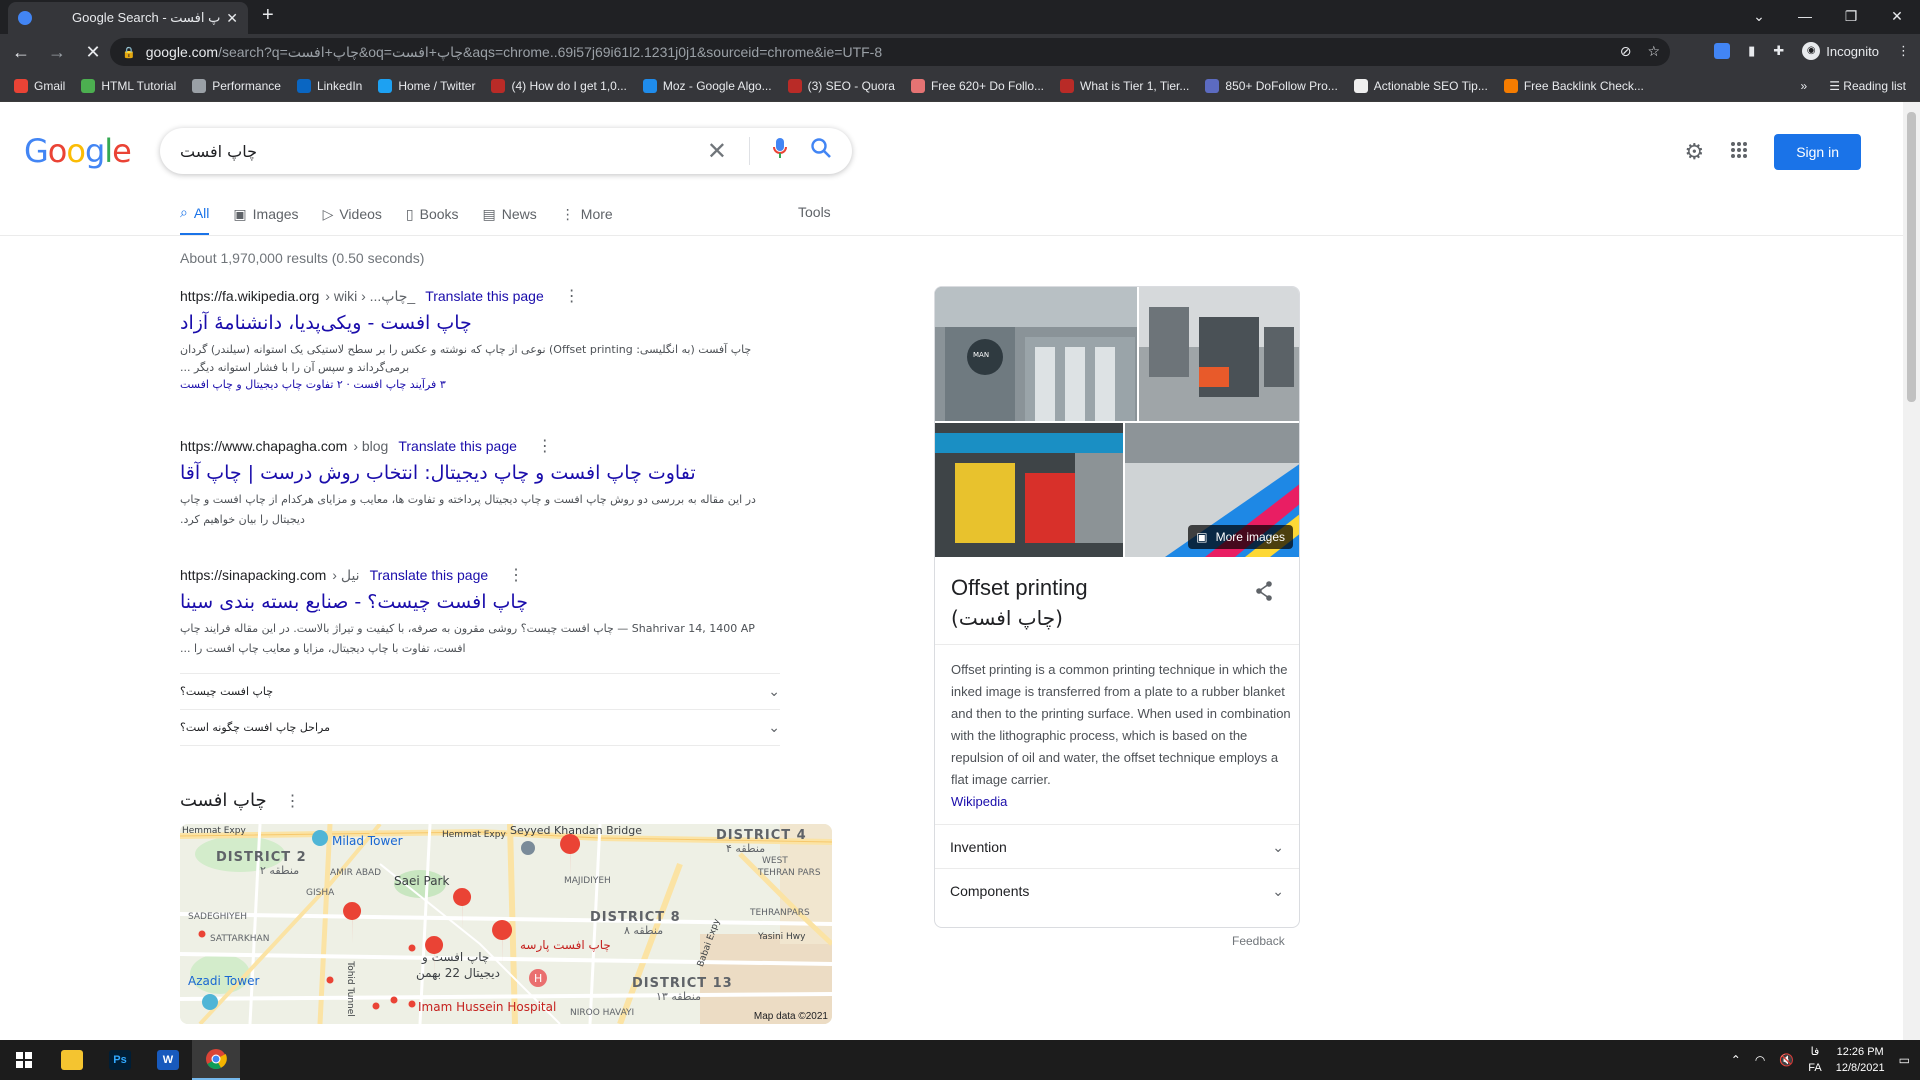 The image size is (1920, 1080). What do you see at coordinates (129, 52) in the screenshot?
I see `lock-icon: 🔒` at bounding box center [129, 52].